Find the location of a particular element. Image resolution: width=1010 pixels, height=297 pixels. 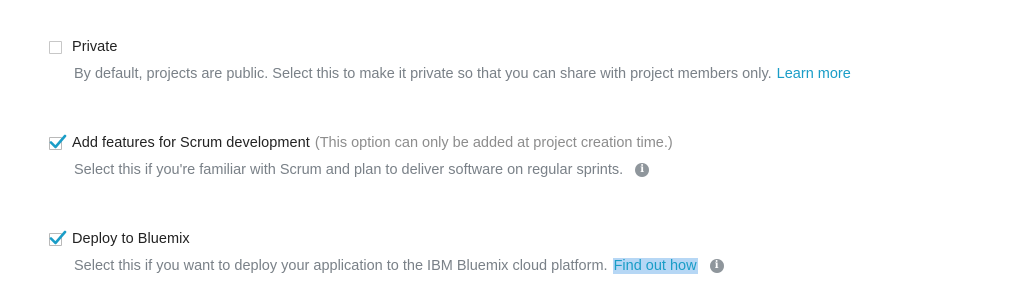

learn-more-link: Learn more is located at coordinates (814, 74).